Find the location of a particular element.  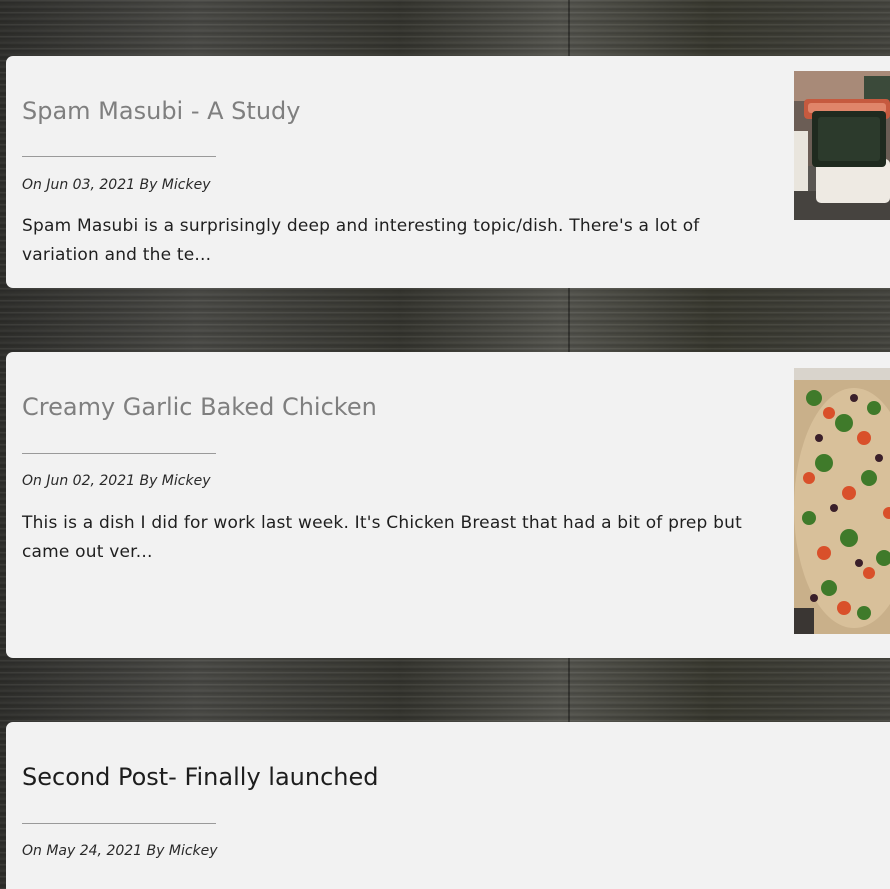

post-meta: On Jun 02, 2021 By Mickey is located at coordinates (116, 481).